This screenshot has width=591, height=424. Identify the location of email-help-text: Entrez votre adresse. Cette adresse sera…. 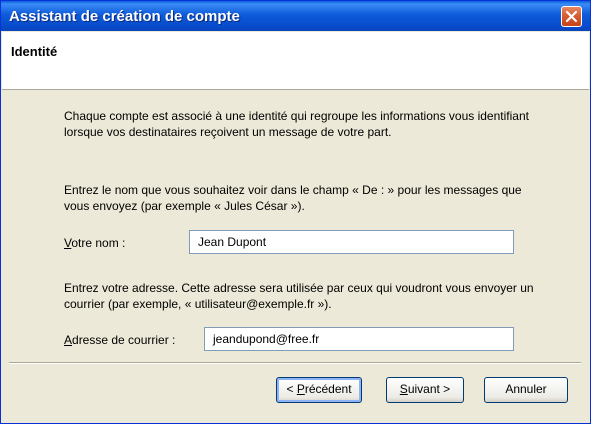
(299, 296).